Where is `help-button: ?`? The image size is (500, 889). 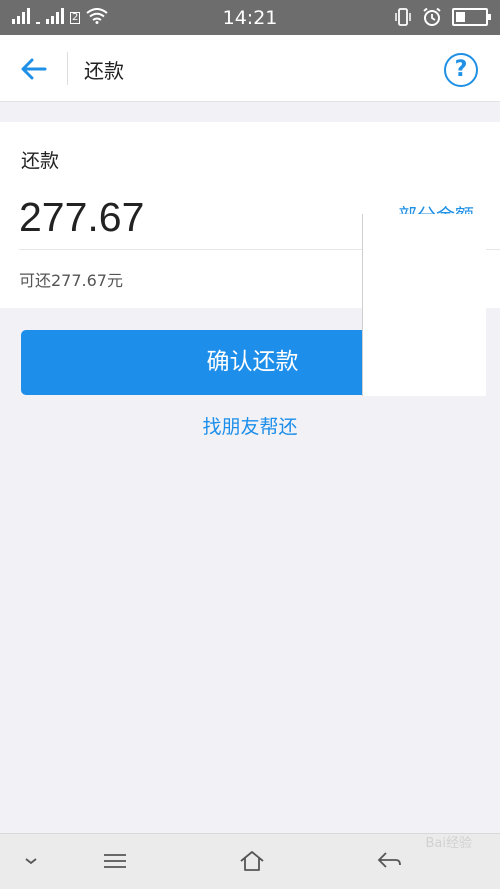
help-button: ? is located at coordinates (461, 70).